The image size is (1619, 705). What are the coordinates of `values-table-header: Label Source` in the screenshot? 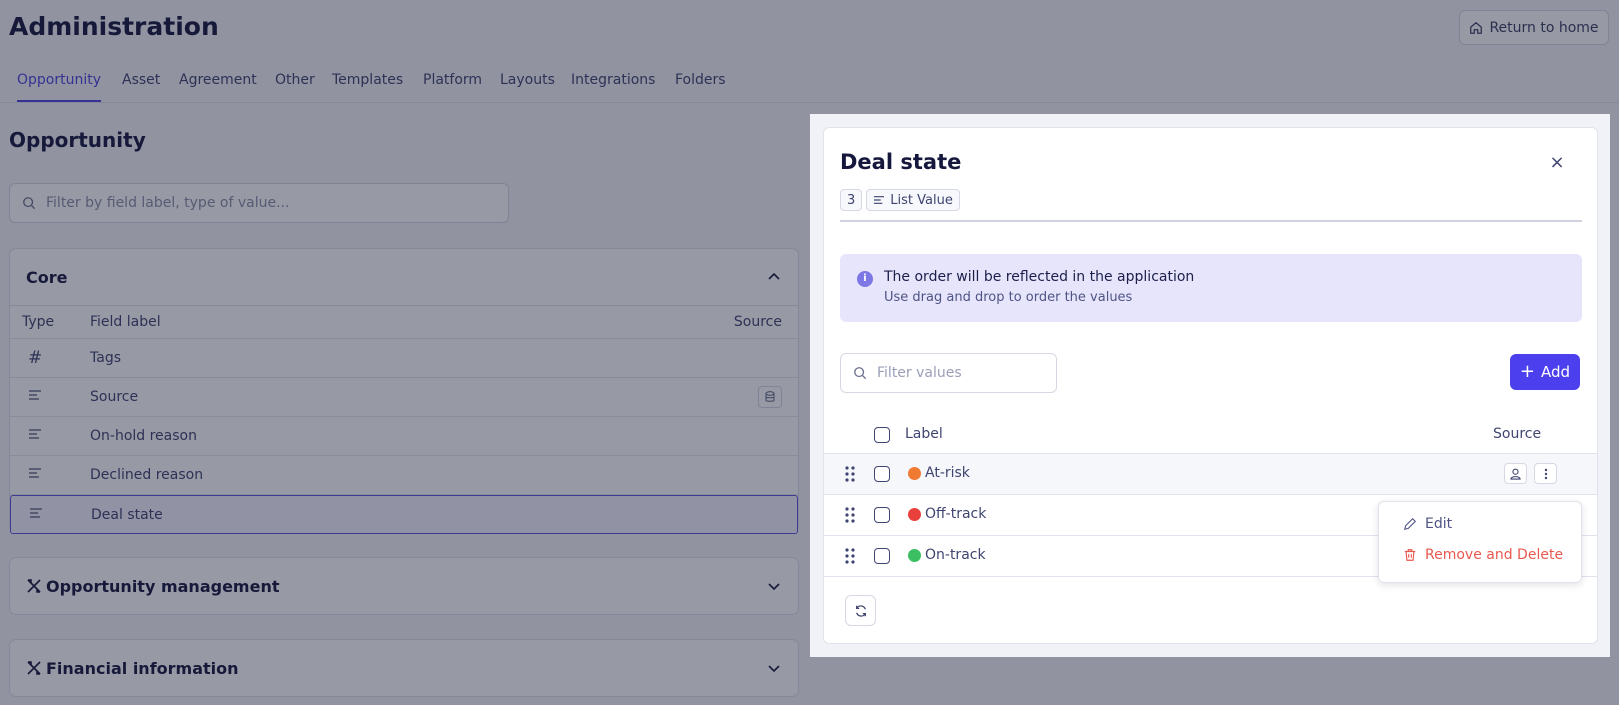 It's located at (1210, 435).